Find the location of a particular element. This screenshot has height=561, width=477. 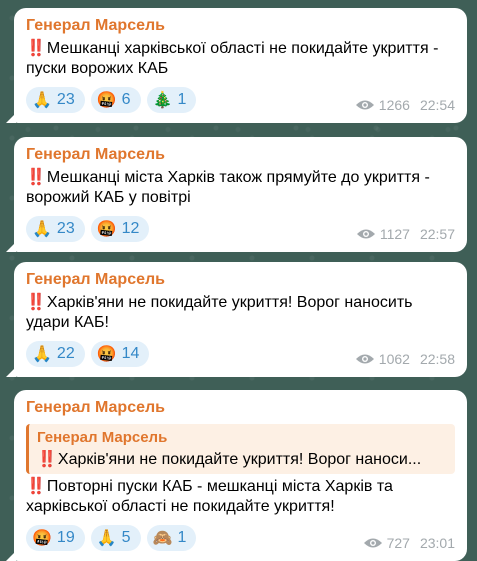

message-meta: 1127 22:57 is located at coordinates (405, 234).